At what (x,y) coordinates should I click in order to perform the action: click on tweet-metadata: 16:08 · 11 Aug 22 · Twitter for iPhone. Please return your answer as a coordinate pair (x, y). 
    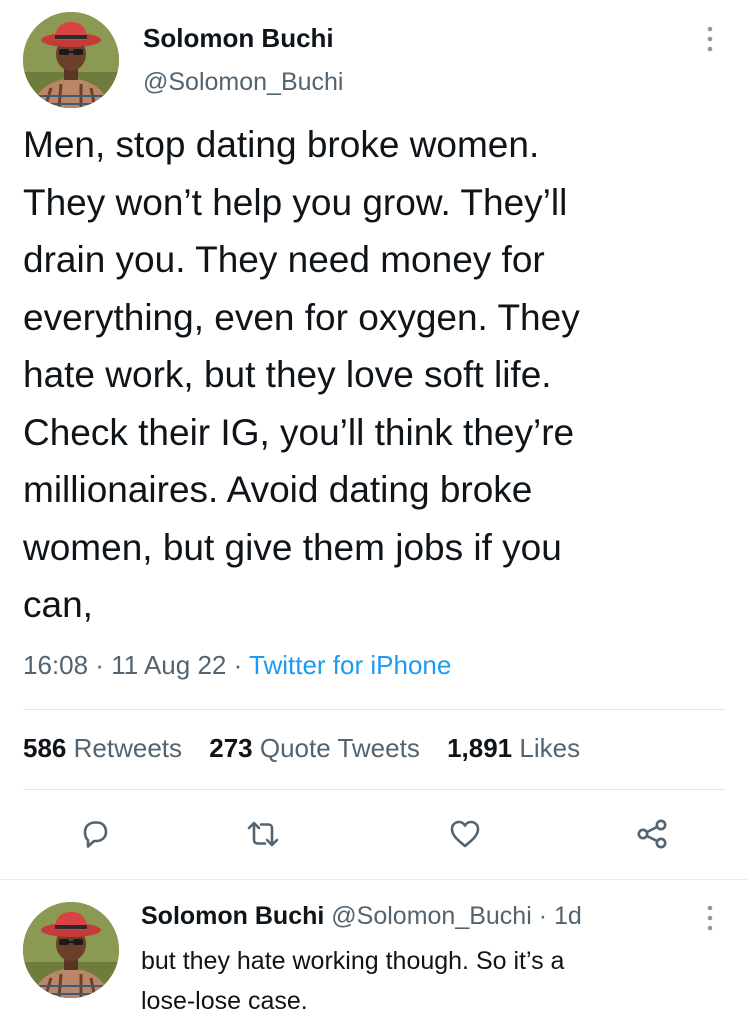
    Looking at the image, I should click on (237, 665).